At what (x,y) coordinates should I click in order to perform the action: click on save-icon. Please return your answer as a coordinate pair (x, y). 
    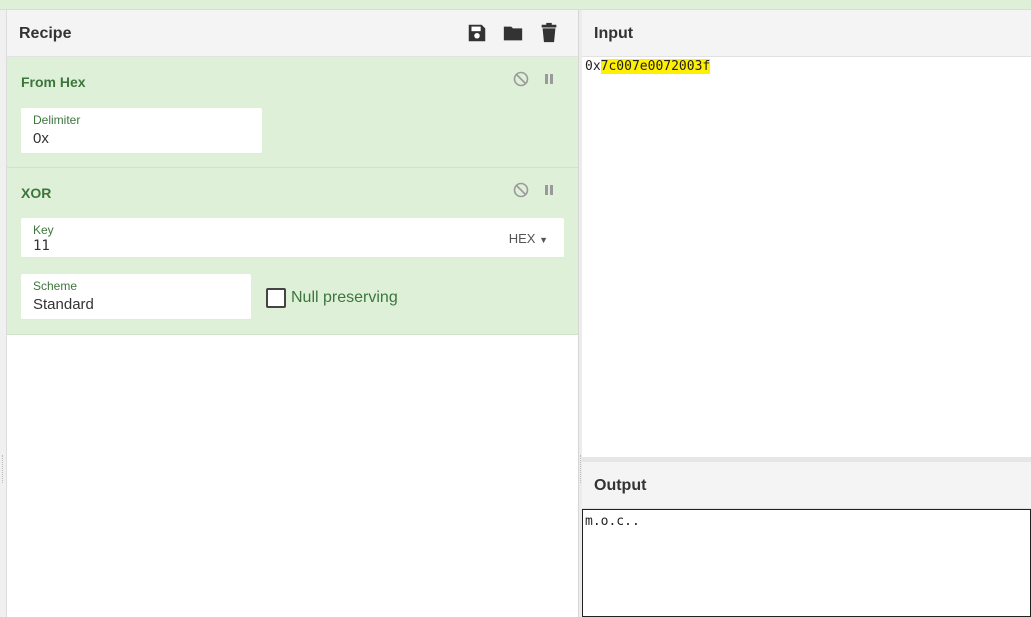
    Looking at the image, I should click on (477, 33).